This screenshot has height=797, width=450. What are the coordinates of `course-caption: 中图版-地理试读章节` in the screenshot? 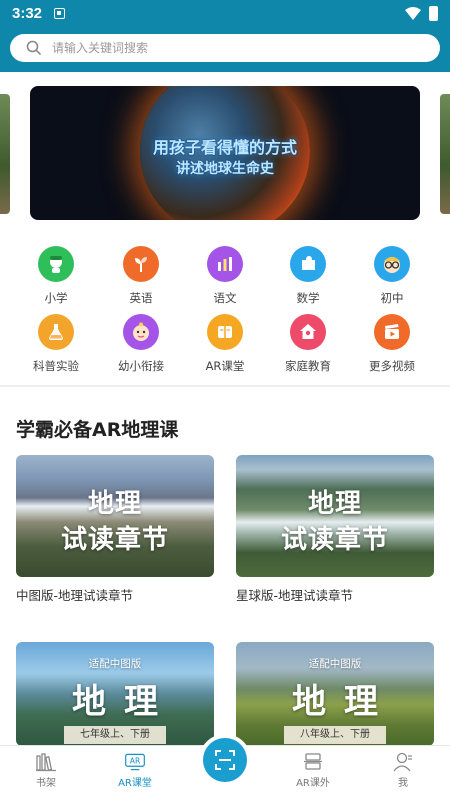 It's located at (75, 595).